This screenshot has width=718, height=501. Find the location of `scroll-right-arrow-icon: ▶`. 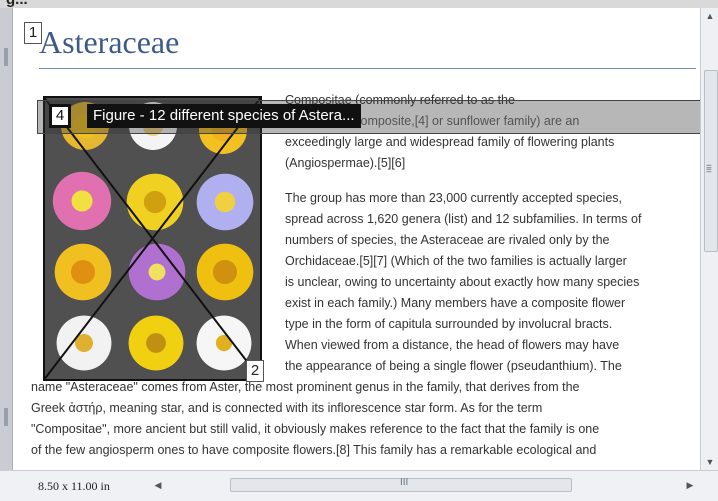

scroll-right-arrow-icon: ▶ is located at coordinates (690, 485).